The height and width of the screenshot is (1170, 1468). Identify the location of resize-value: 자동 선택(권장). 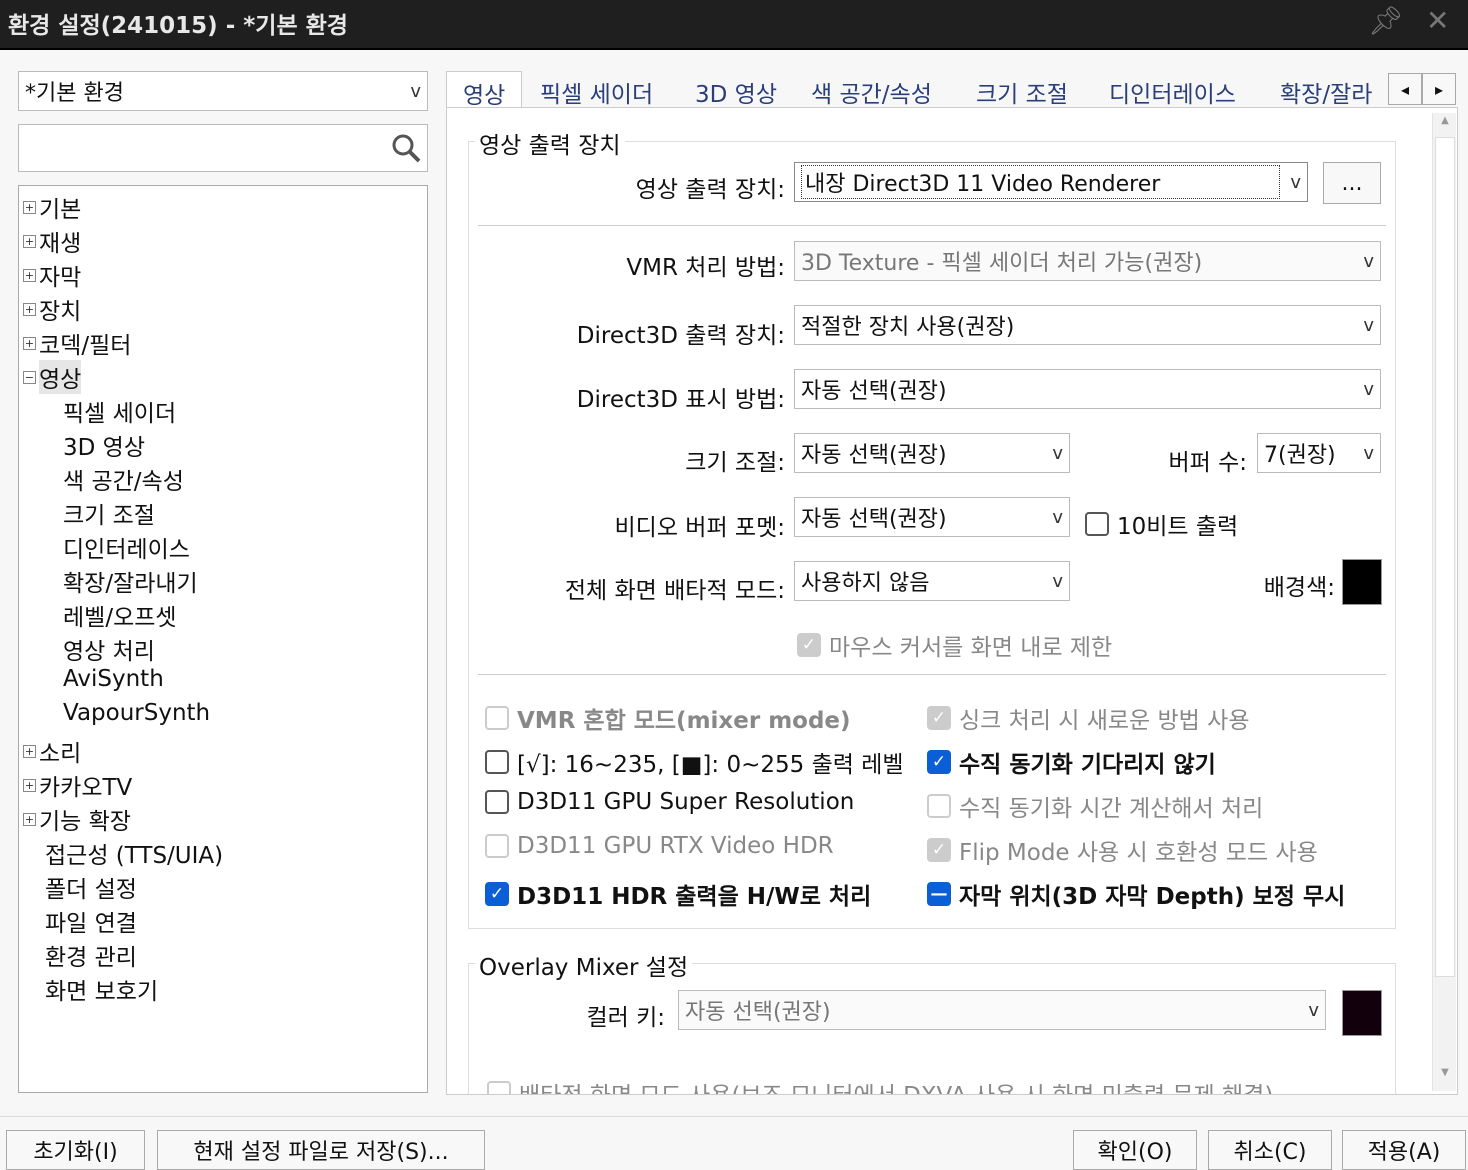
(874, 455).